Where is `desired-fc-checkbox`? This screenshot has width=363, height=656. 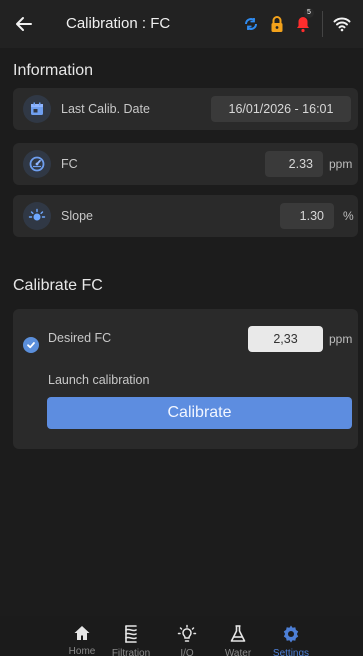 desired-fc-checkbox is located at coordinates (31, 345).